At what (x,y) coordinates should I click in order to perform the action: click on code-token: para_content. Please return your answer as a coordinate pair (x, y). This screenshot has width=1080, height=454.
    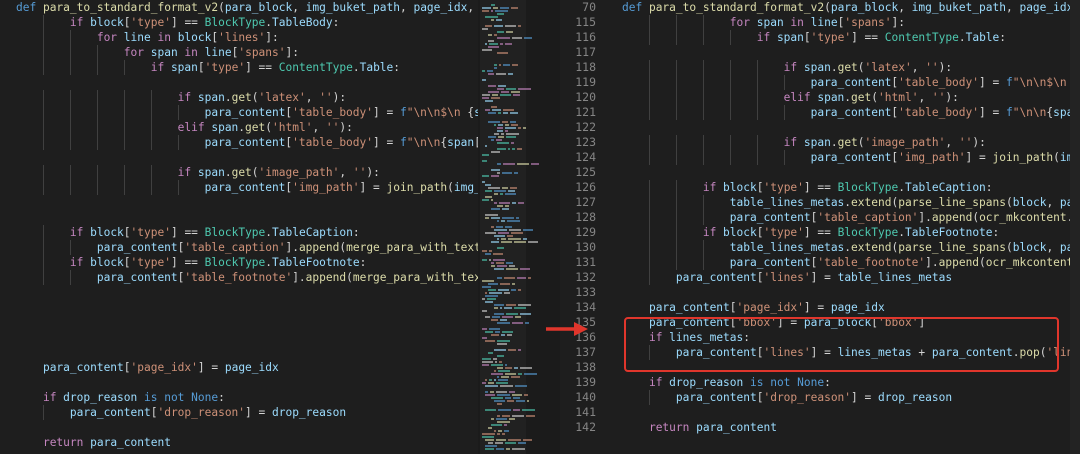
    Looking at the image, I should click on (851, 82).